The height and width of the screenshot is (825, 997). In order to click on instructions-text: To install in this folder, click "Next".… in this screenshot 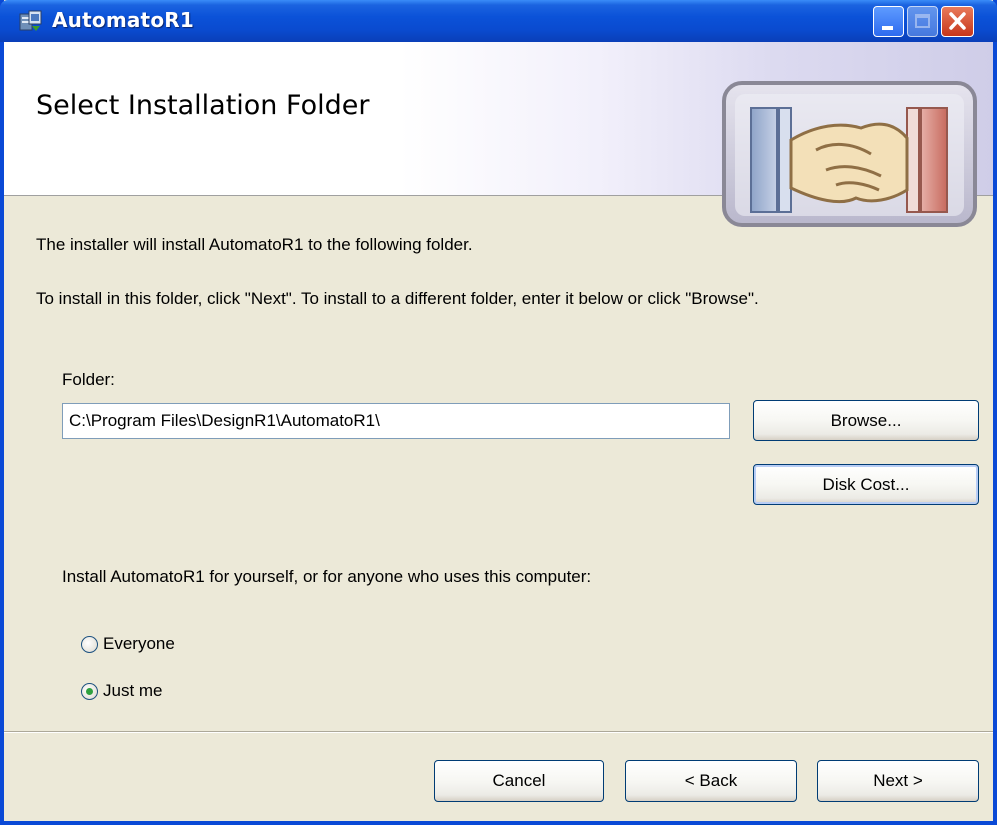, I will do `click(397, 298)`.